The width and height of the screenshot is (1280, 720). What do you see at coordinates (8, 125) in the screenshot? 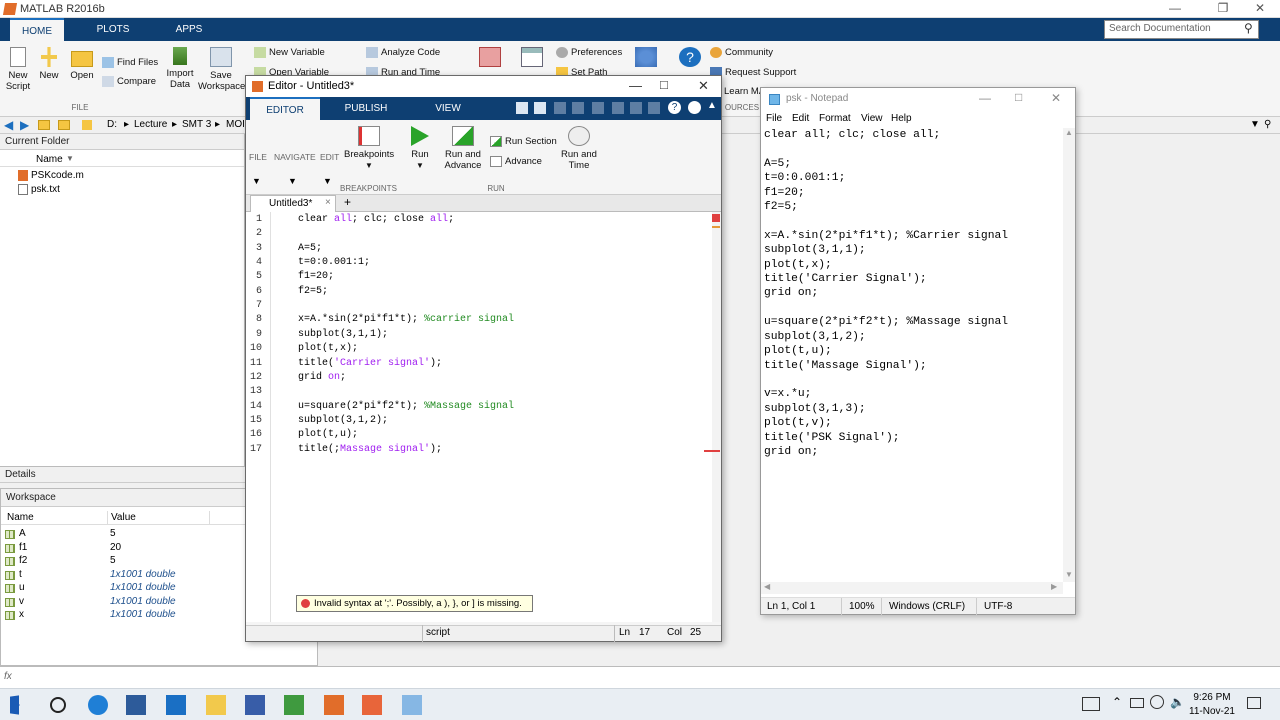
I see `back-arrow-icon: ◀` at bounding box center [8, 125].